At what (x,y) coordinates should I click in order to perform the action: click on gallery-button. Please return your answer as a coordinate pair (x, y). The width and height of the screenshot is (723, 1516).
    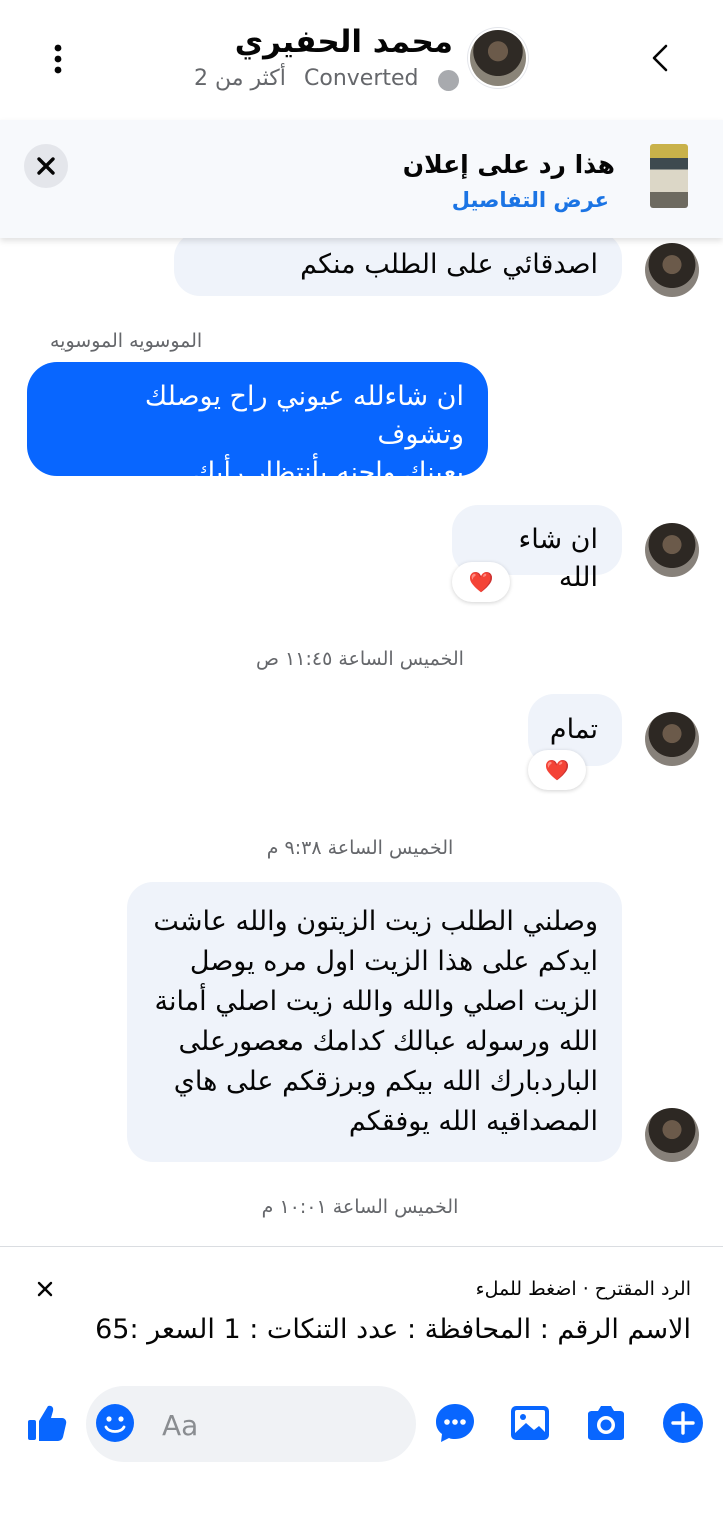
    Looking at the image, I should click on (530, 1423).